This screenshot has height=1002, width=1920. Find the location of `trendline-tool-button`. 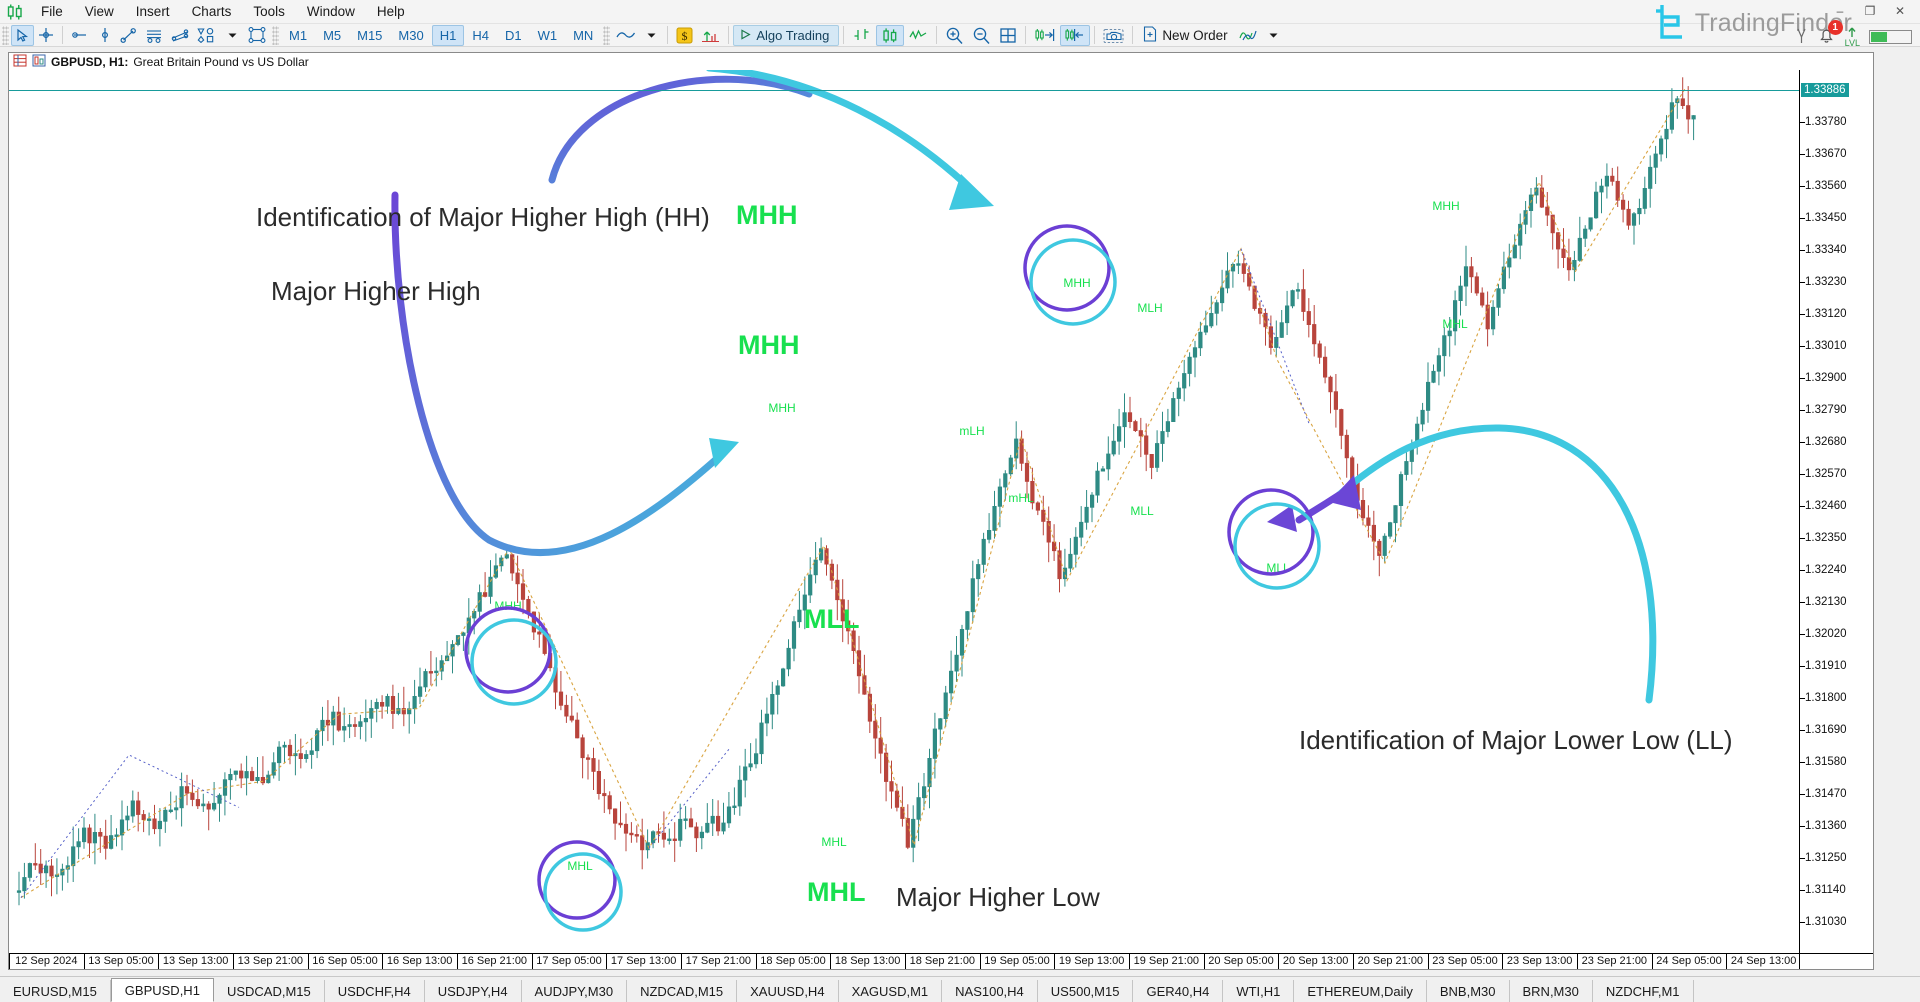

trendline-tool-button is located at coordinates (80, 35).